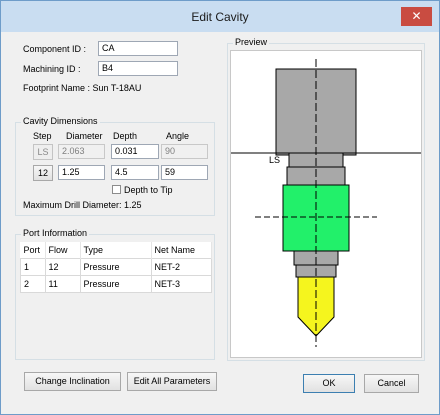 This screenshot has width=440, height=415. What do you see at coordinates (329, 383) in the screenshot?
I see `ok-button: OK` at bounding box center [329, 383].